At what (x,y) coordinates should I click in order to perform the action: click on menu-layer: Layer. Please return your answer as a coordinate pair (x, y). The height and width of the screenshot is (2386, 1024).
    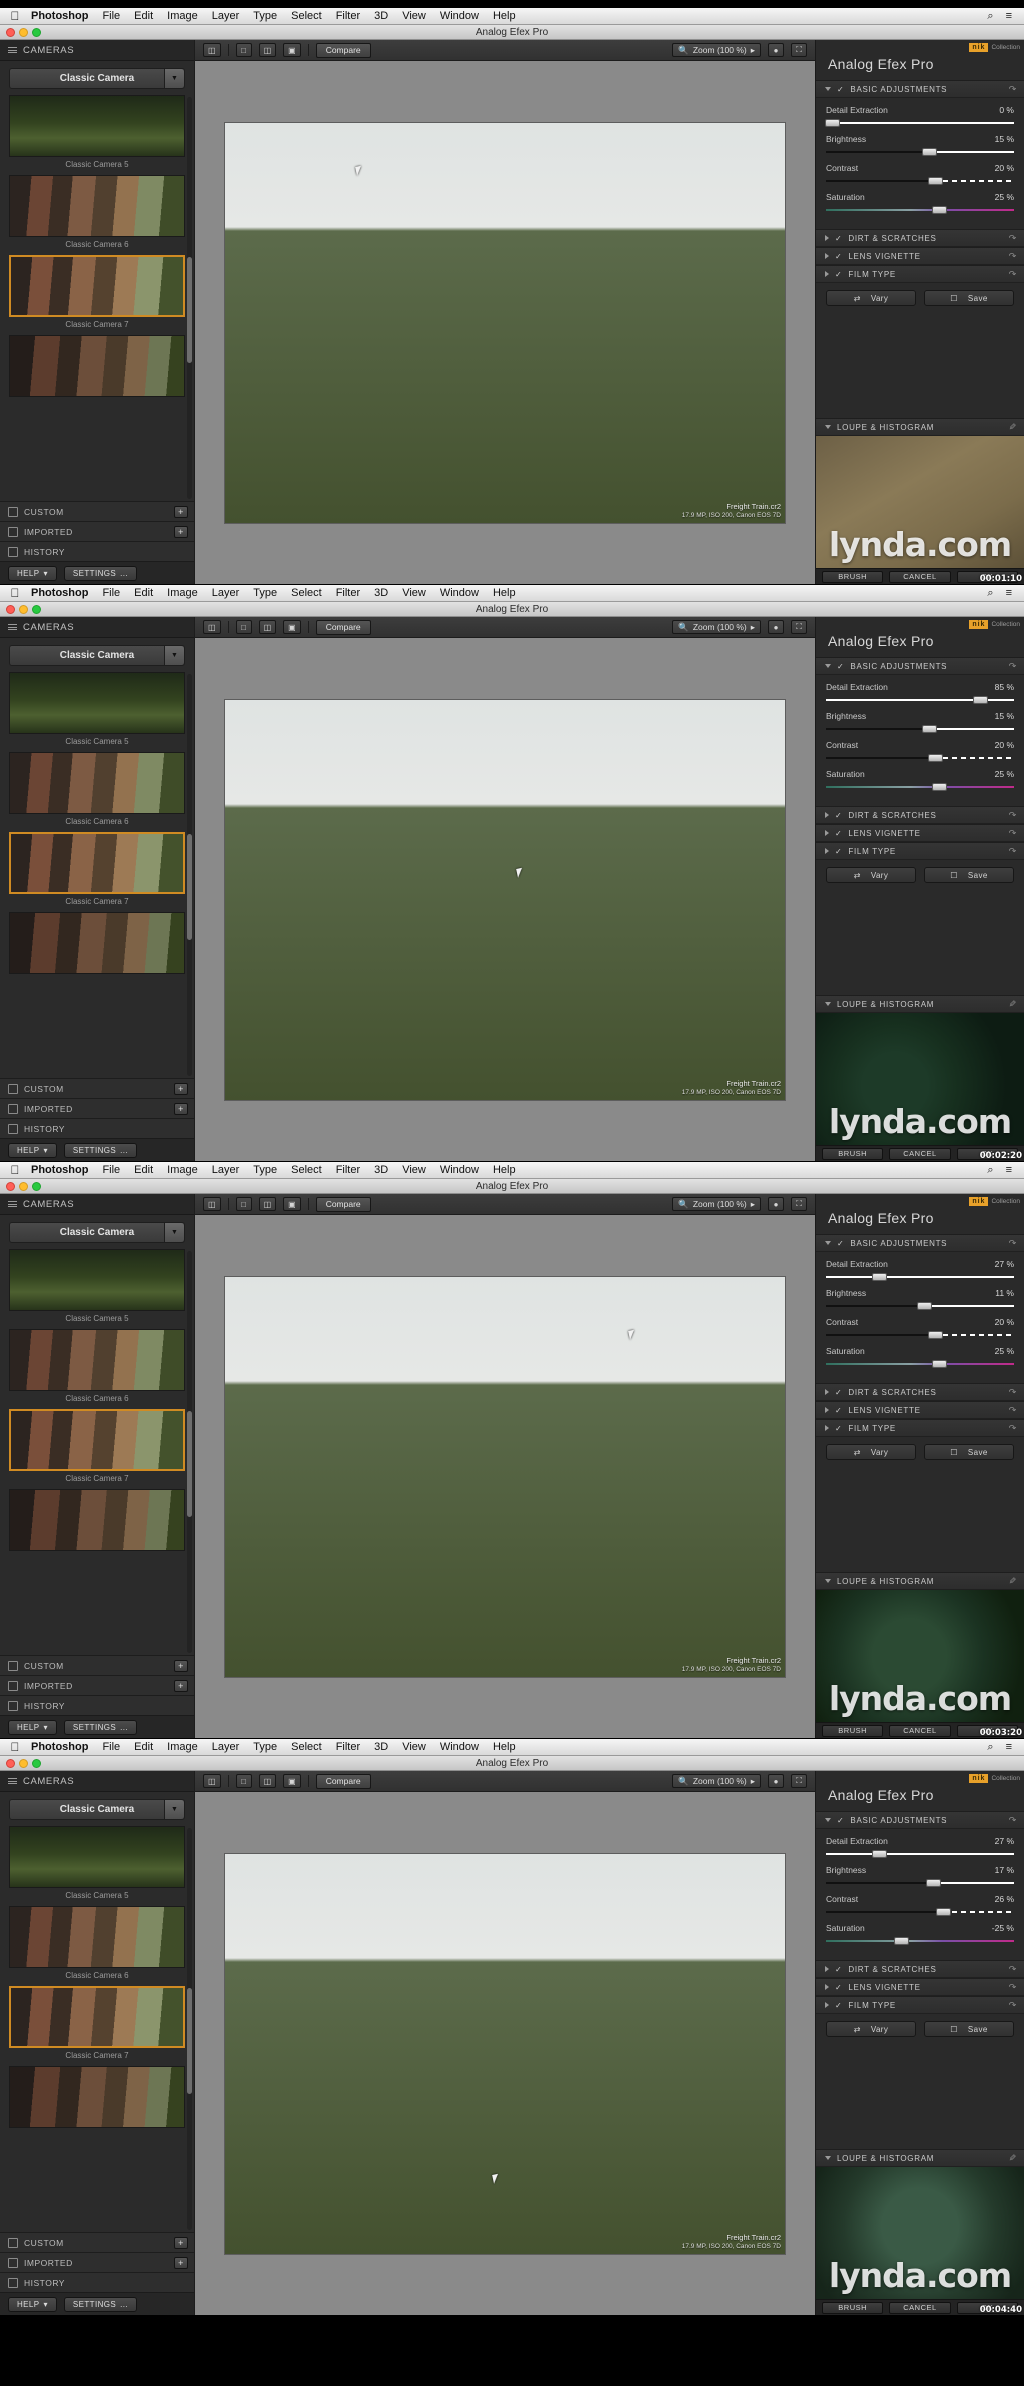
    Looking at the image, I should click on (226, 1747).